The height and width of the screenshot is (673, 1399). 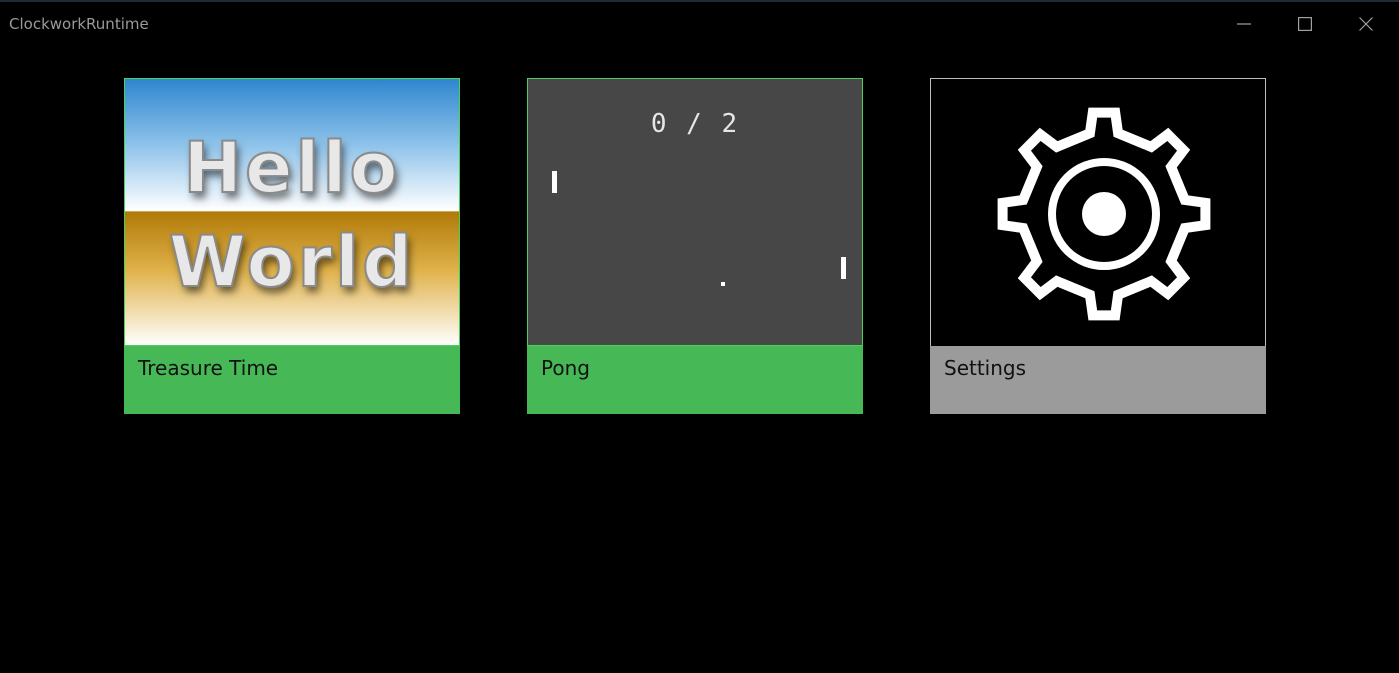 What do you see at coordinates (695, 212) in the screenshot?
I see `pong-thumbnail: 0 / 2` at bounding box center [695, 212].